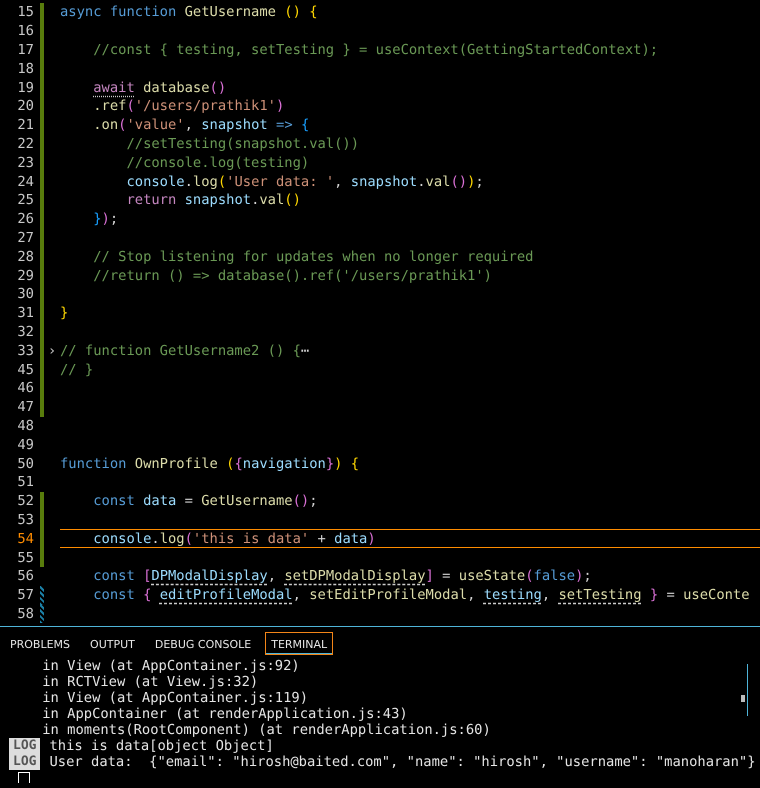 Image resolution: width=760 pixels, height=788 pixels. What do you see at coordinates (25, 200) in the screenshot?
I see `line-number: 25` at bounding box center [25, 200].